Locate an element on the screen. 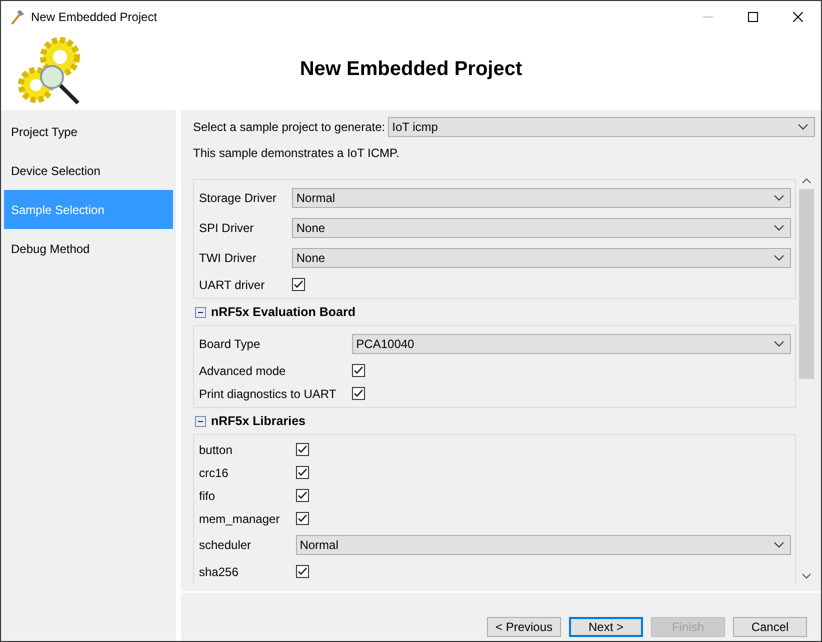 This screenshot has height=642, width=822. property-label: mem_manager is located at coordinates (239, 519).